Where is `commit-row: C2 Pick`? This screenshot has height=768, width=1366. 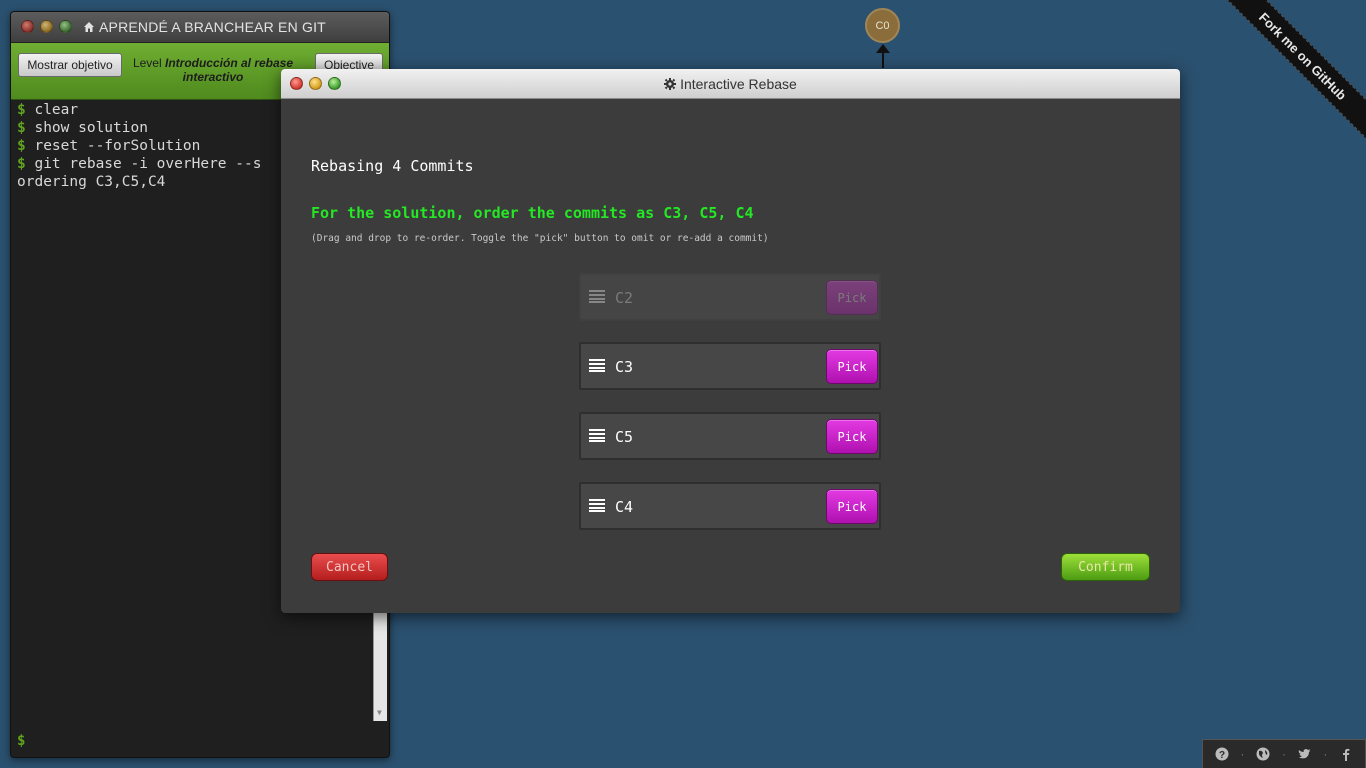
commit-row: C2 Pick is located at coordinates (730, 297).